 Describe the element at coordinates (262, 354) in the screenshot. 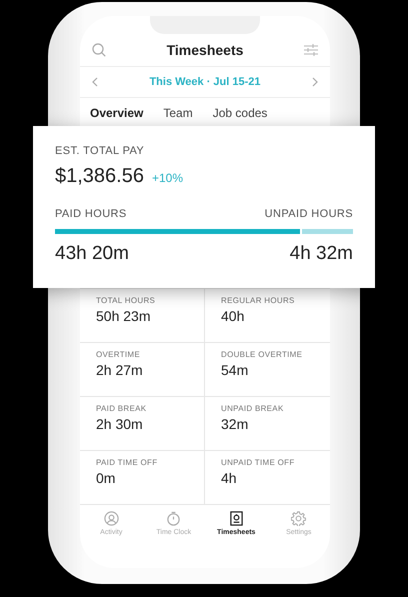

I see `stat-label: DOUBLE OVERTIME` at that location.